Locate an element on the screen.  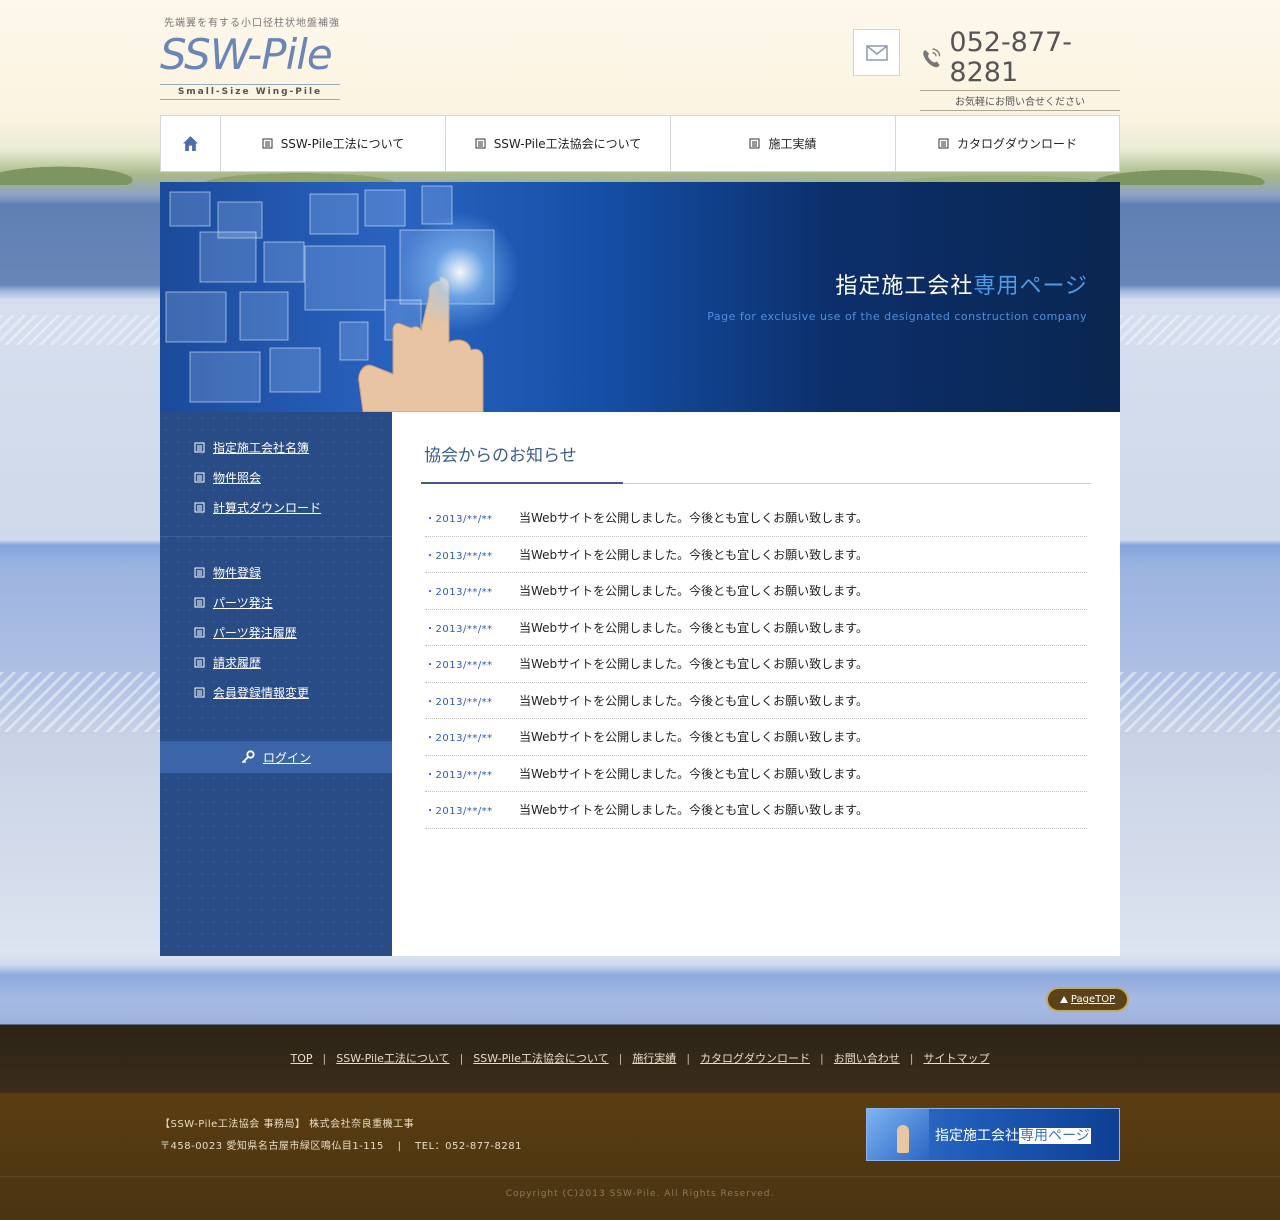
hero-glow is located at coordinates (460, 272).